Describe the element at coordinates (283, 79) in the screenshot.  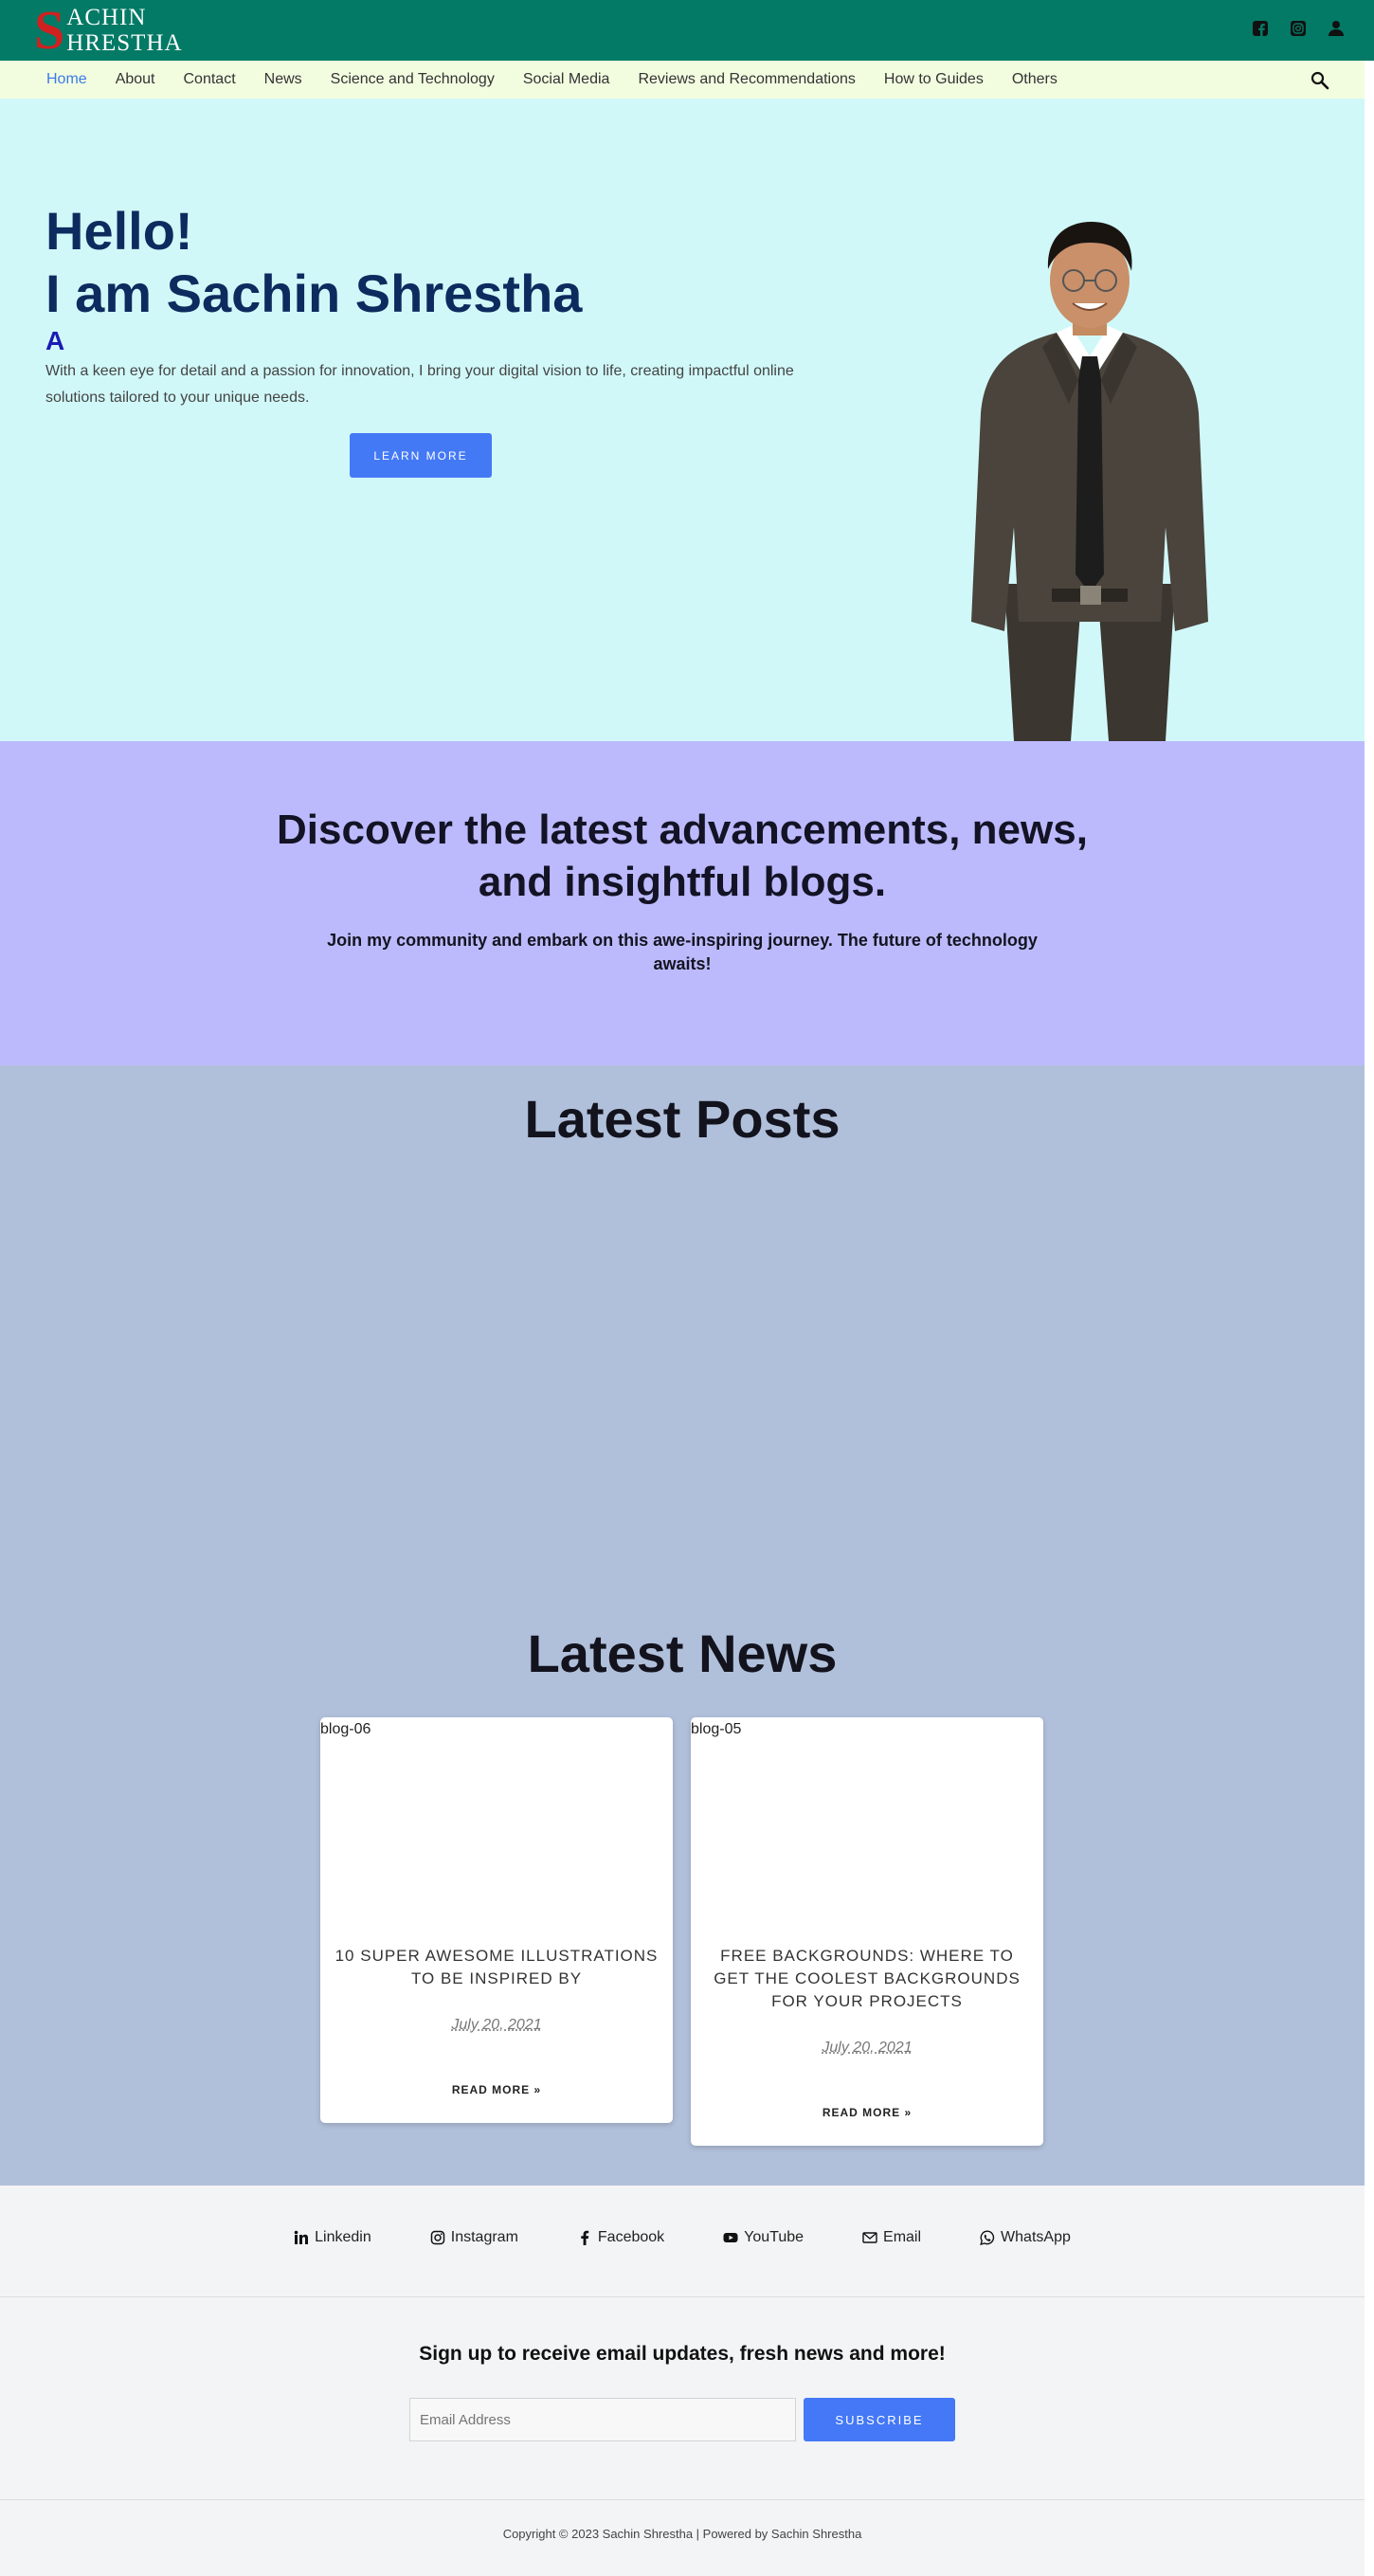
I see `nav-item-news: News` at that location.